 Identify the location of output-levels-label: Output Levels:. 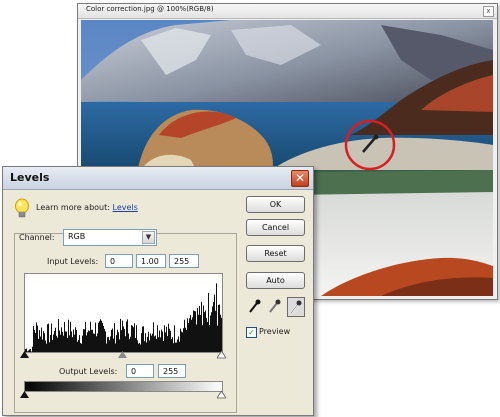
(88, 371).